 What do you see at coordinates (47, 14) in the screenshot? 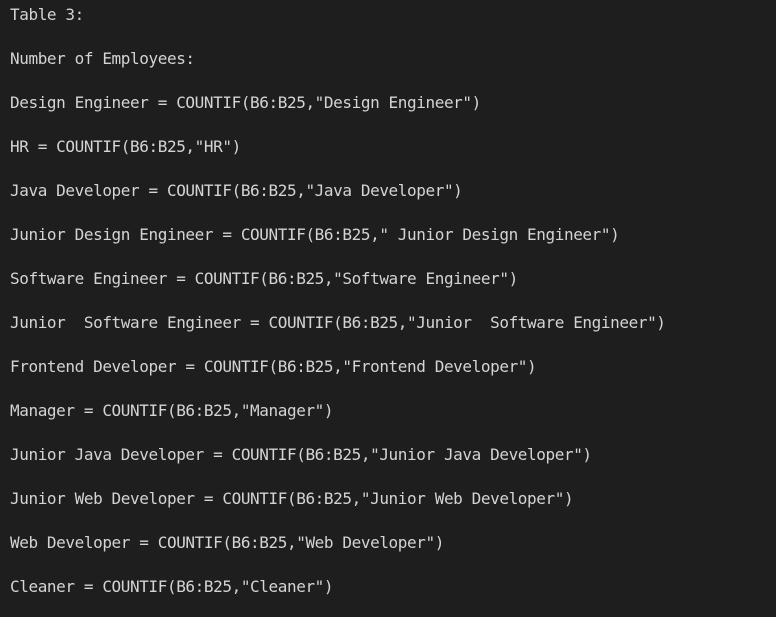
I see `table-title: Table 3:` at bounding box center [47, 14].